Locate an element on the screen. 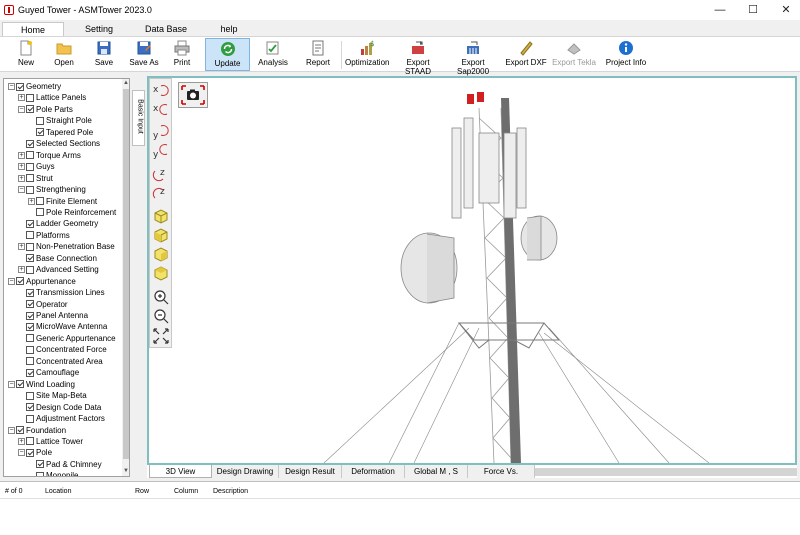 Image resolution: width=800 pixels, height=535 pixels. tree-item: + Advanced Setting is located at coordinates (58, 269).